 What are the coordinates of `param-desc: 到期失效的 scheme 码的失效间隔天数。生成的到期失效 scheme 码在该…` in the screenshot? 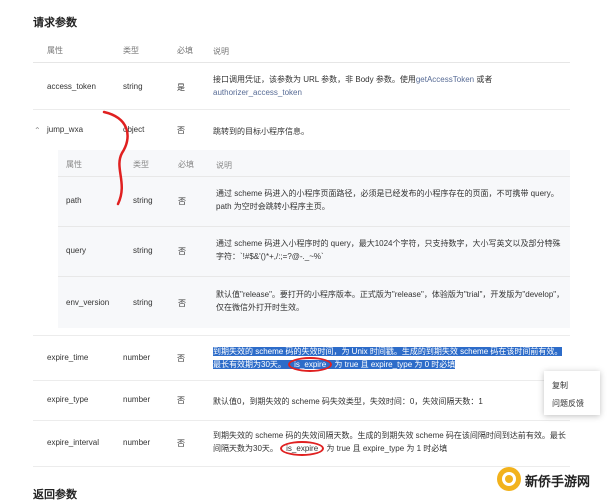 It's located at (390, 442).